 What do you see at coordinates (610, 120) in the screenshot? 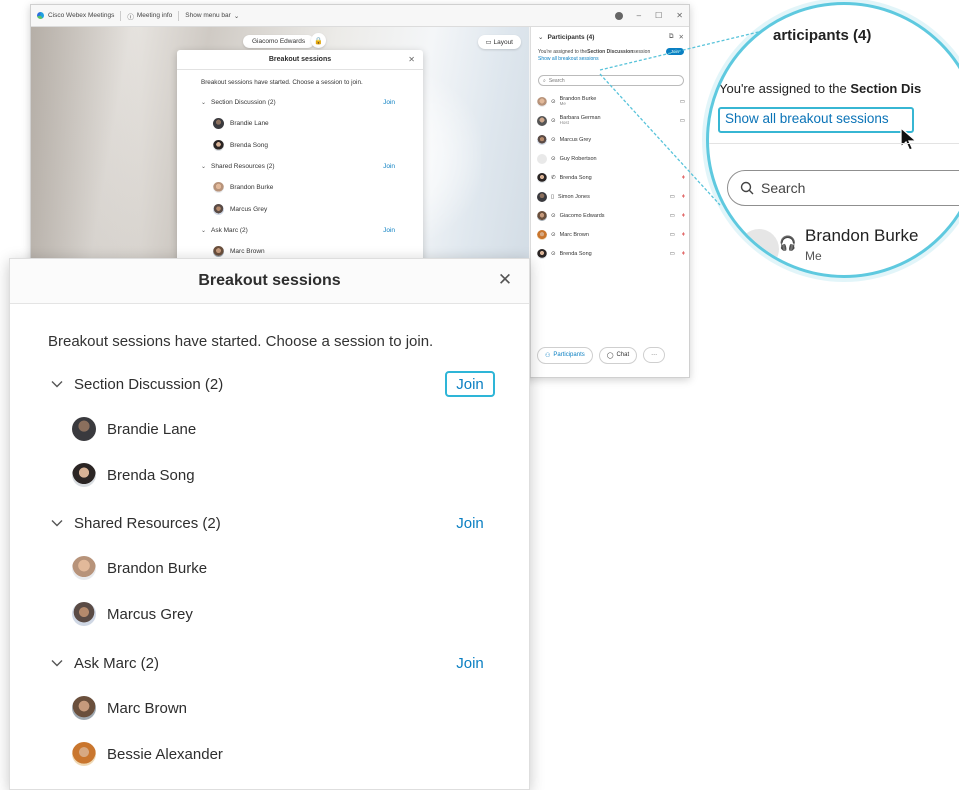
I see `participant-row: ⊙ Barbara German Host ▭` at bounding box center [610, 120].